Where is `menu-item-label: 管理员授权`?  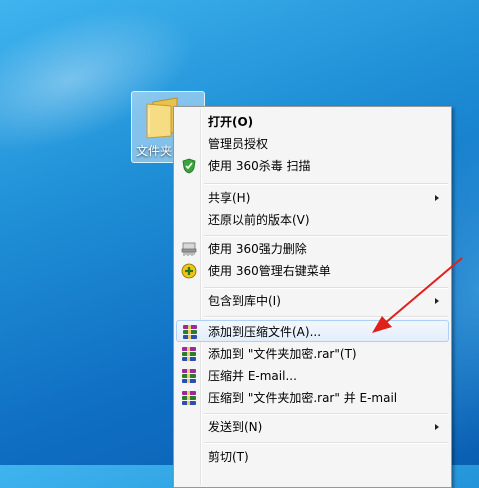 menu-item-label: 管理员授权 is located at coordinates (238, 144).